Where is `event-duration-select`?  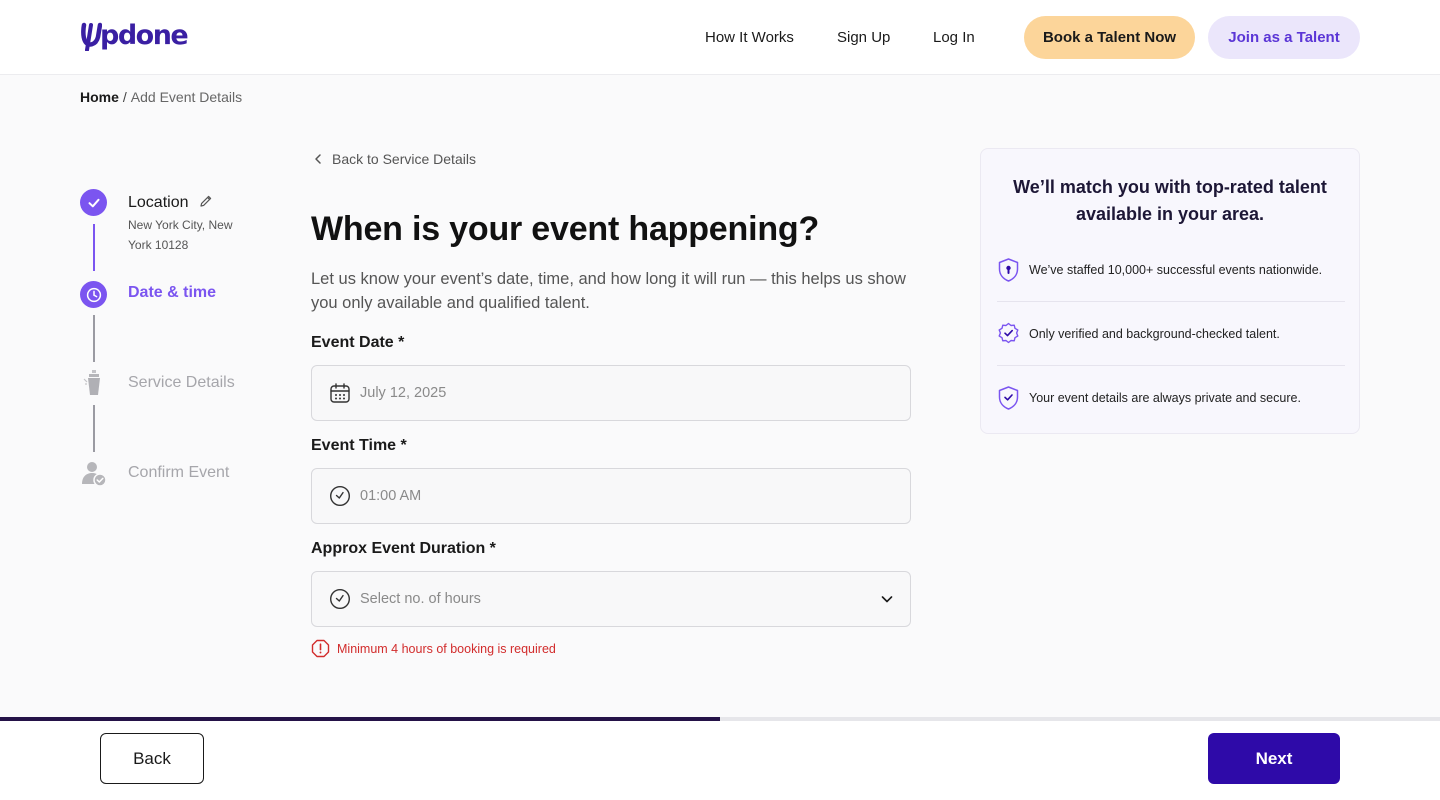
event-duration-select is located at coordinates (611, 599).